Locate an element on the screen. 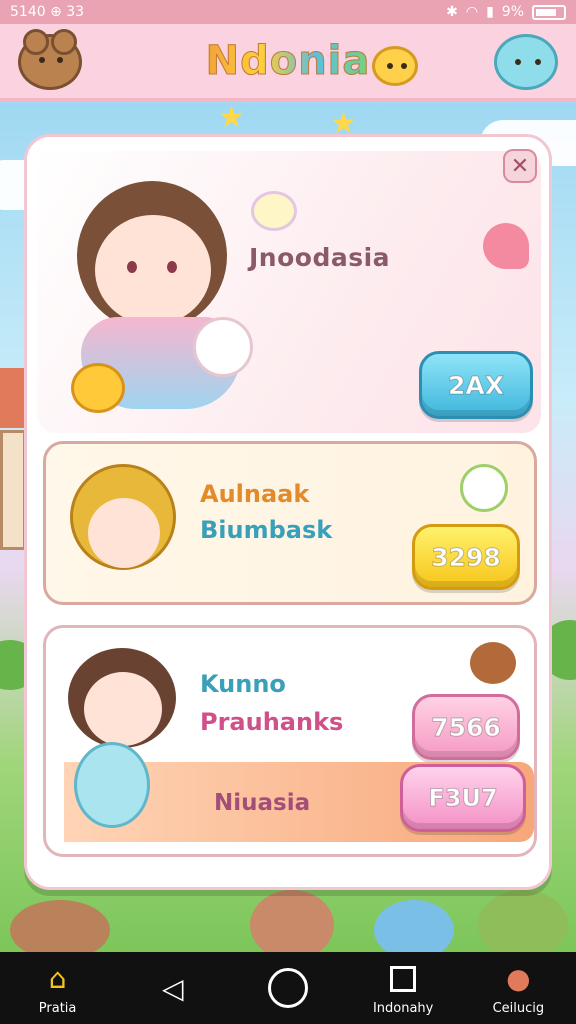  nav-label: Ceilucig is located at coordinates (518, 1008).